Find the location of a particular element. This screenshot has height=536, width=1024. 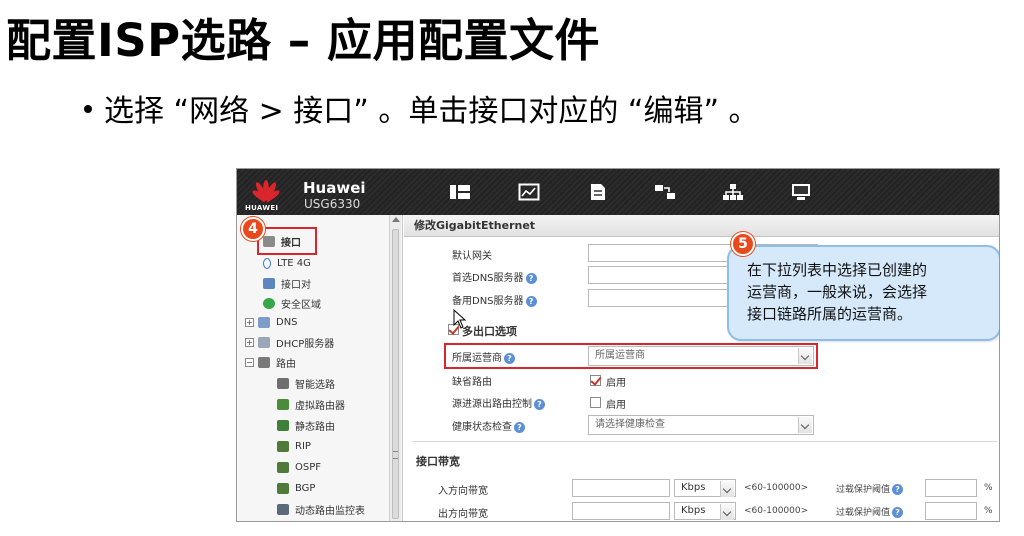

default-route-checkbox is located at coordinates (595, 380).